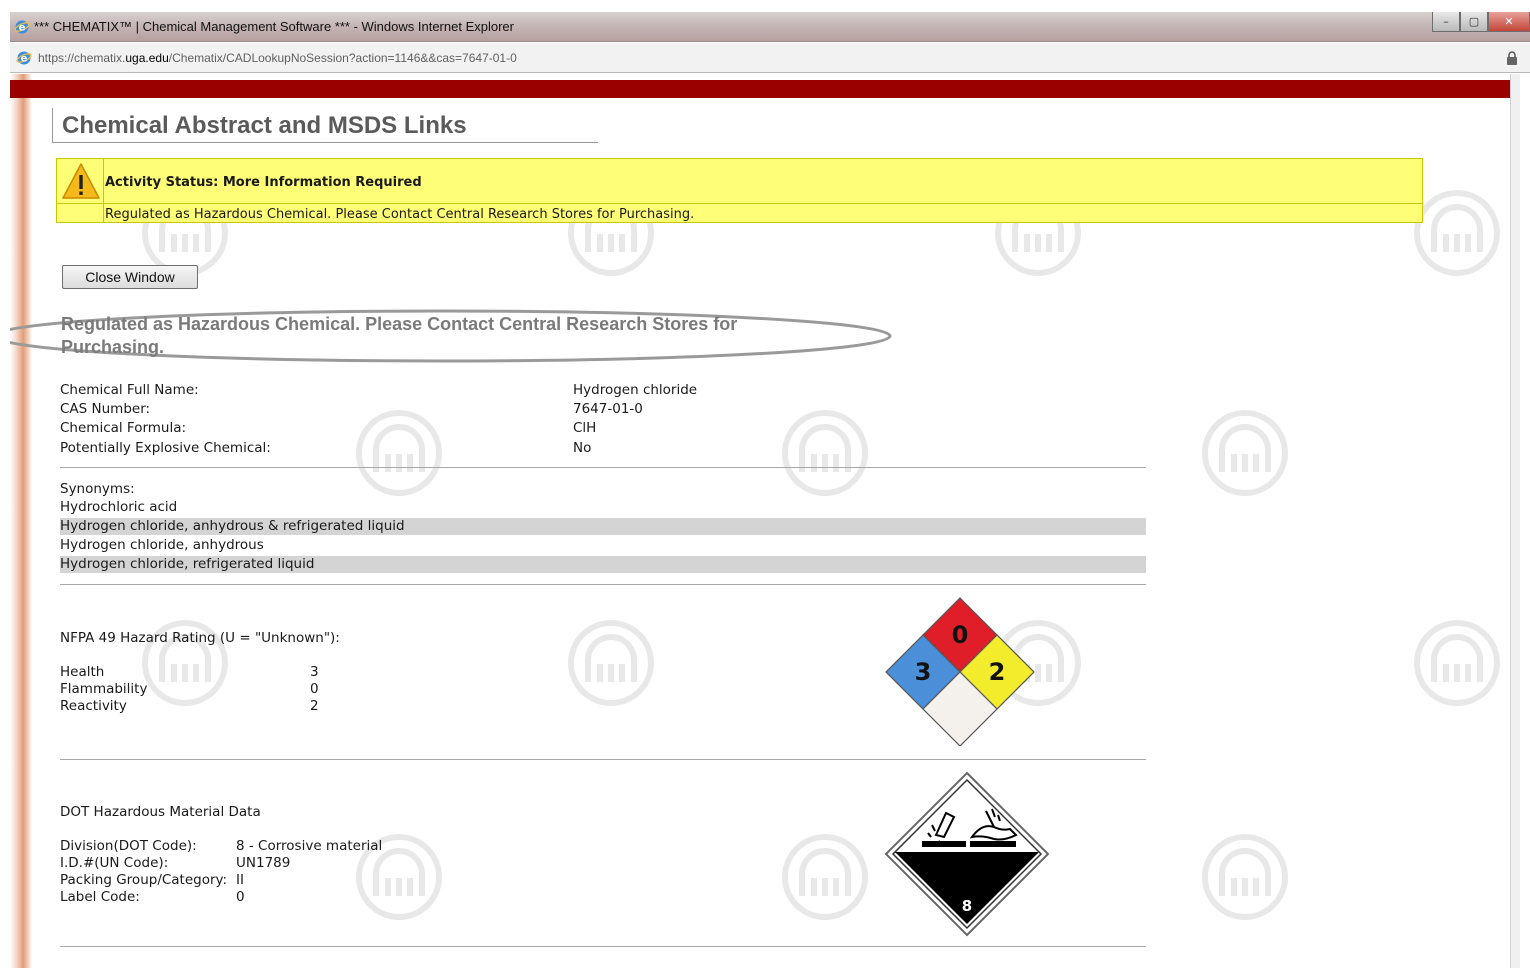 The width and height of the screenshot is (1530, 968). Describe the element at coordinates (314, 689) in the screenshot. I see `nfpa-flammability-value: 0` at that location.